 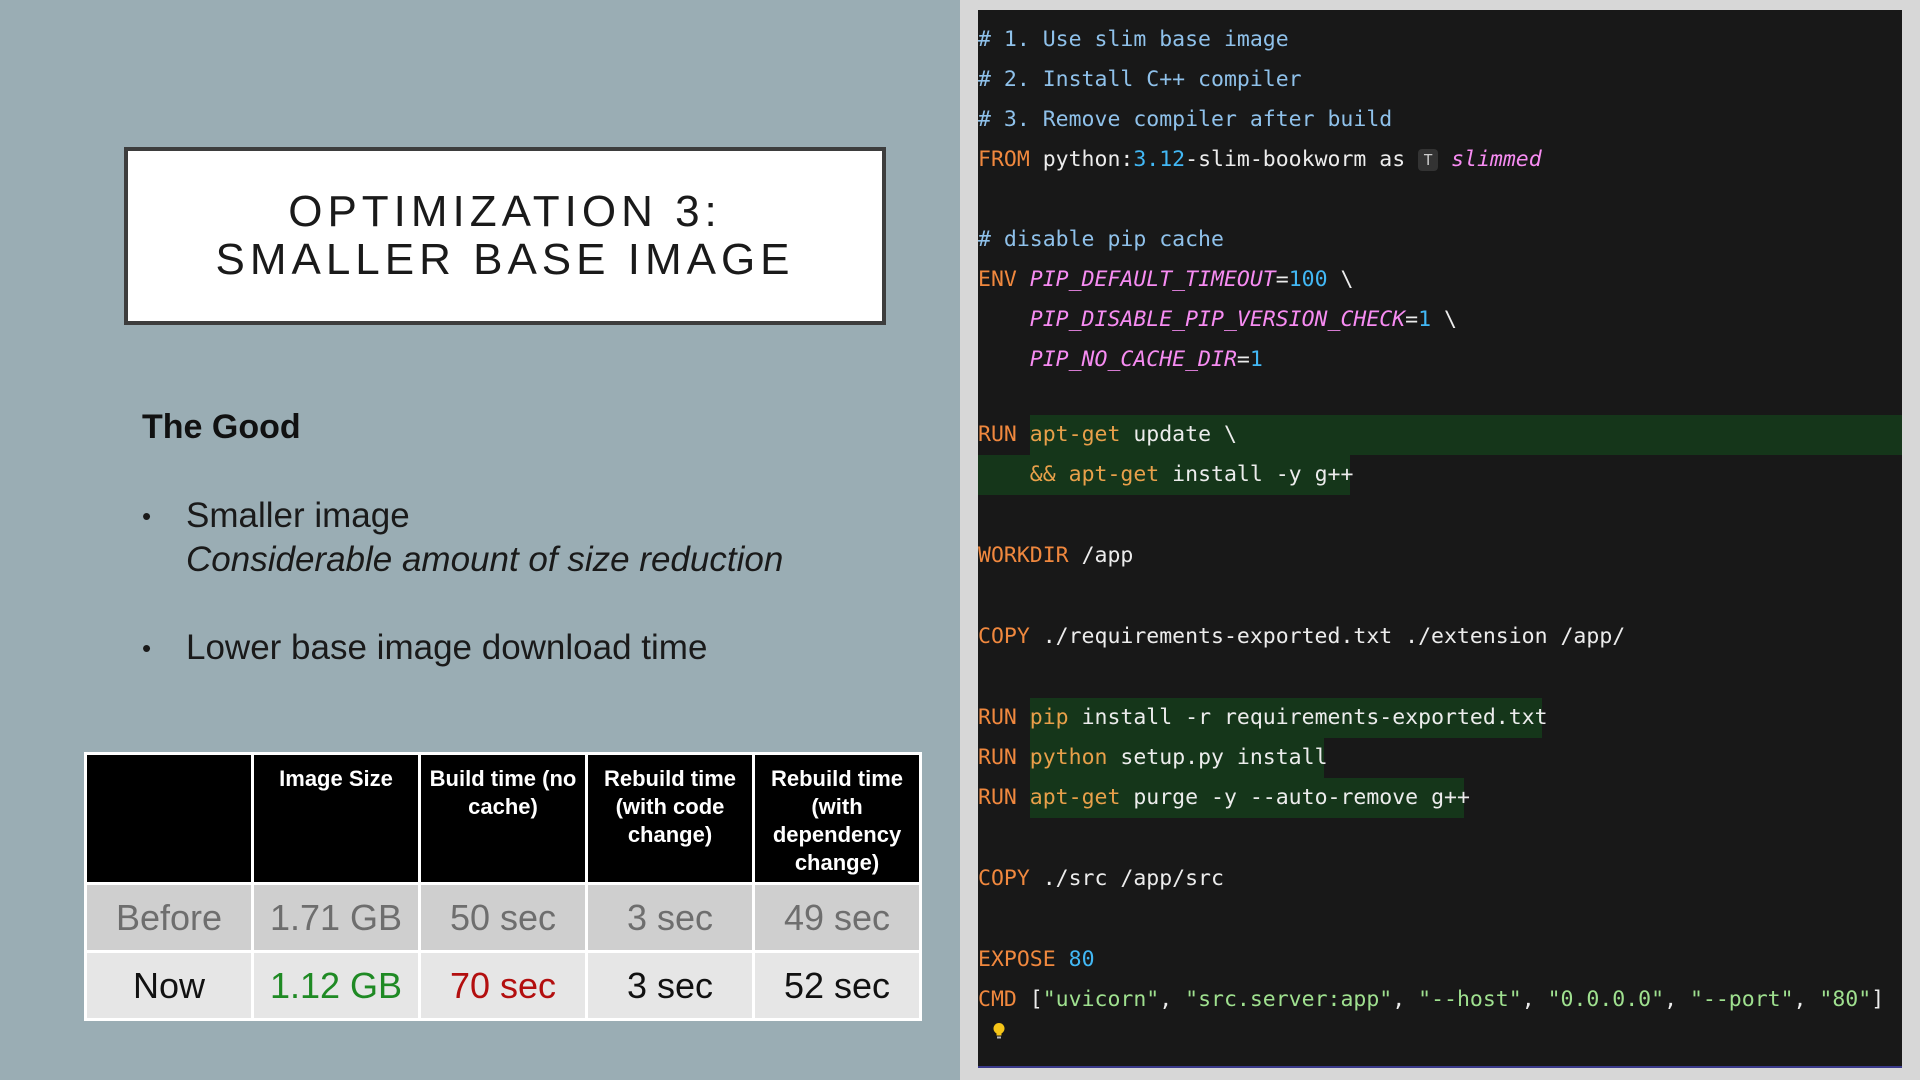 What do you see at coordinates (837, 917) in the screenshot?
I see `table-cell: 49 sec` at bounding box center [837, 917].